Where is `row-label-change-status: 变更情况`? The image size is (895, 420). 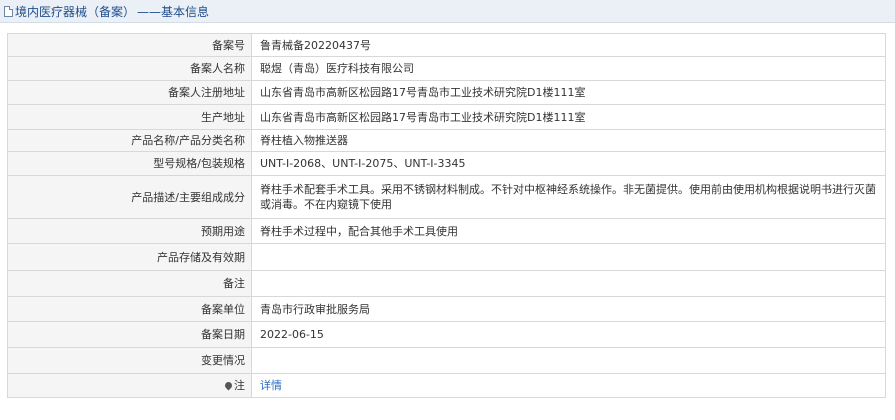
row-label-change-status: 变更情况 is located at coordinates (129, 360).